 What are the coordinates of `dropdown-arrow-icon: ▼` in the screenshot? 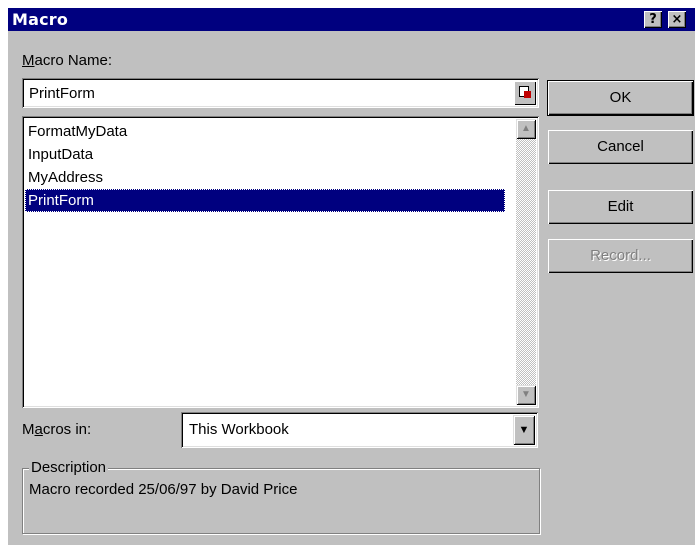 It's located at (524, 430).